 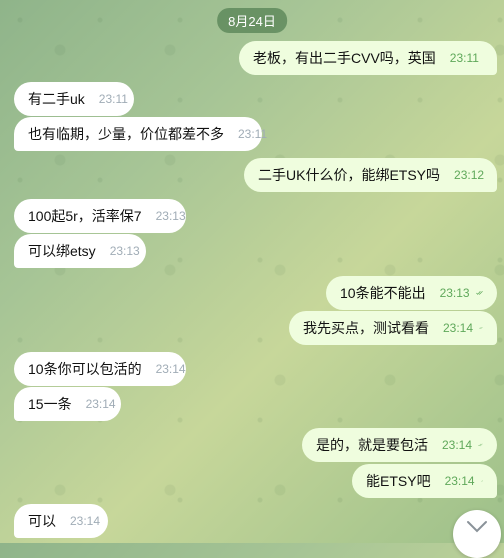 What do you see at coordinates (50, 404) in the screenshot?
I see `message-text: 15一条` at bounding box center [50, 404].